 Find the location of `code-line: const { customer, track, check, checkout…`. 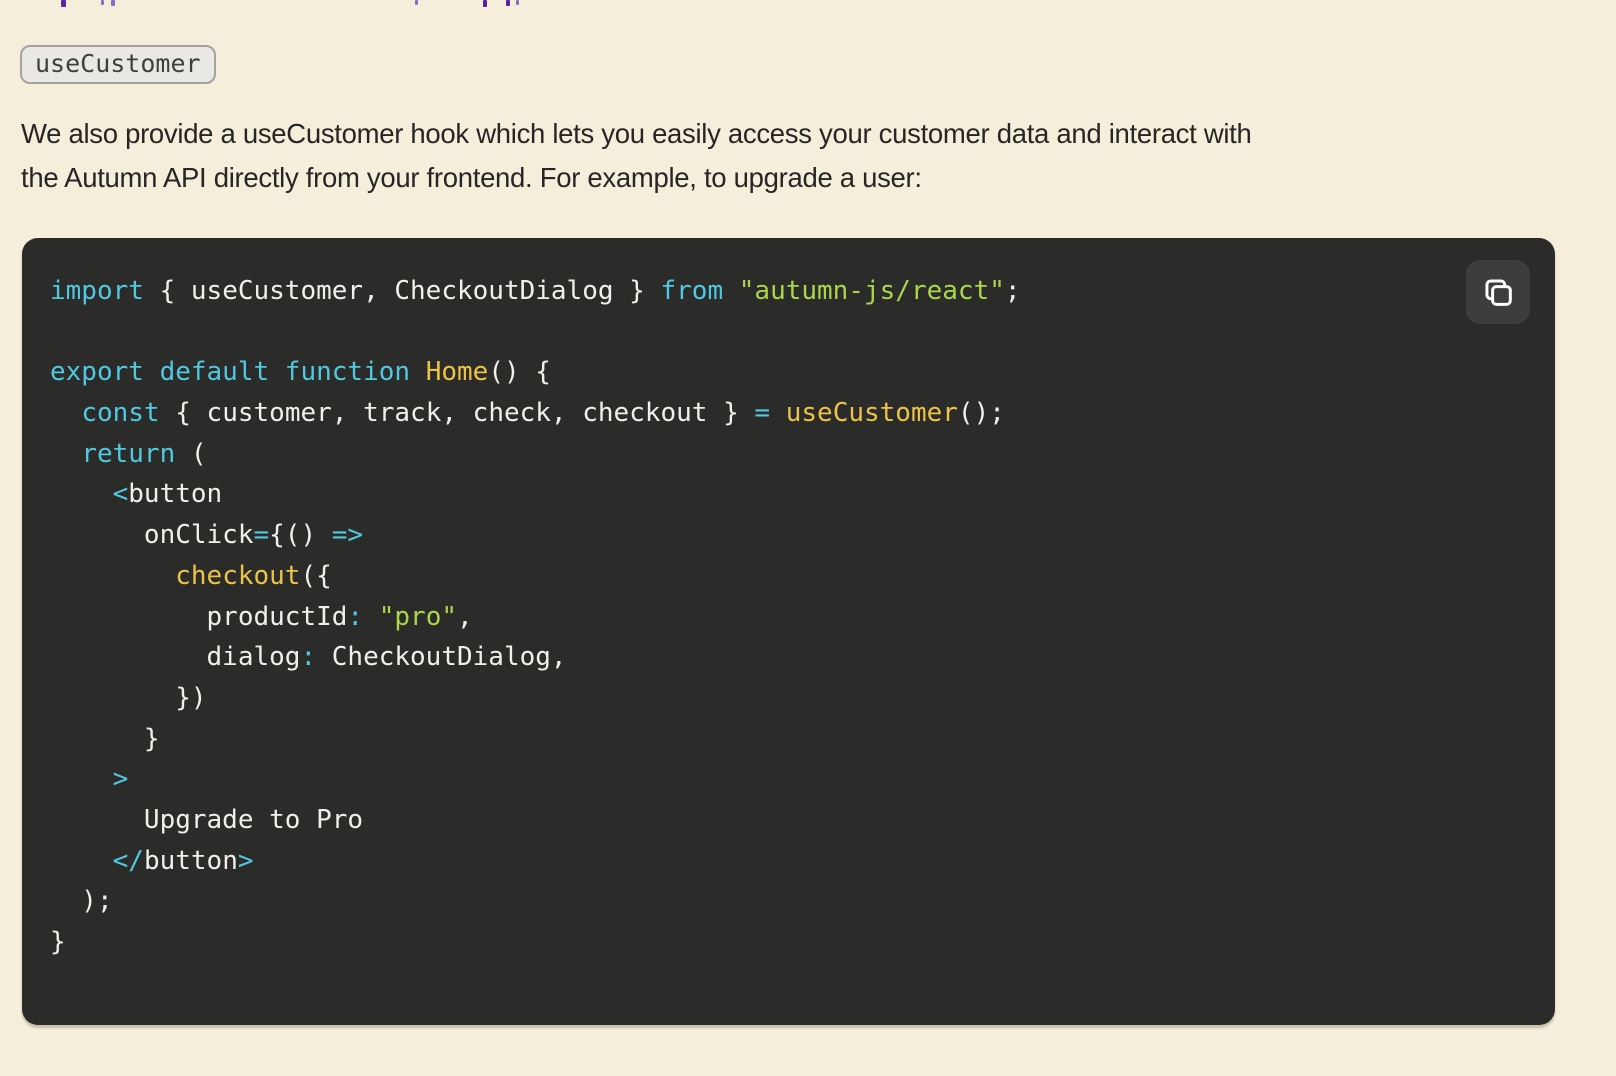

code-line: const { customer, track, check, checkout… is located at coordinates (543, 413).